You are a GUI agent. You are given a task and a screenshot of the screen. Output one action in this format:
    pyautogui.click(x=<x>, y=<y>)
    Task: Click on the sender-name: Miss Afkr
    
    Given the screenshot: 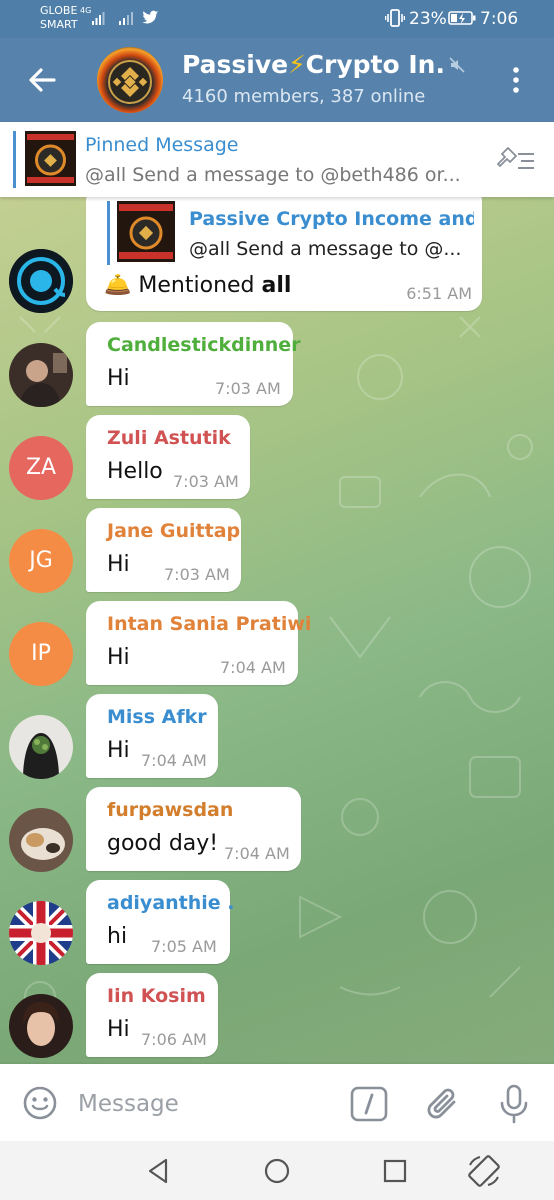 What is the action you would take?
    pyautogui.click(x=157, y=717)
    